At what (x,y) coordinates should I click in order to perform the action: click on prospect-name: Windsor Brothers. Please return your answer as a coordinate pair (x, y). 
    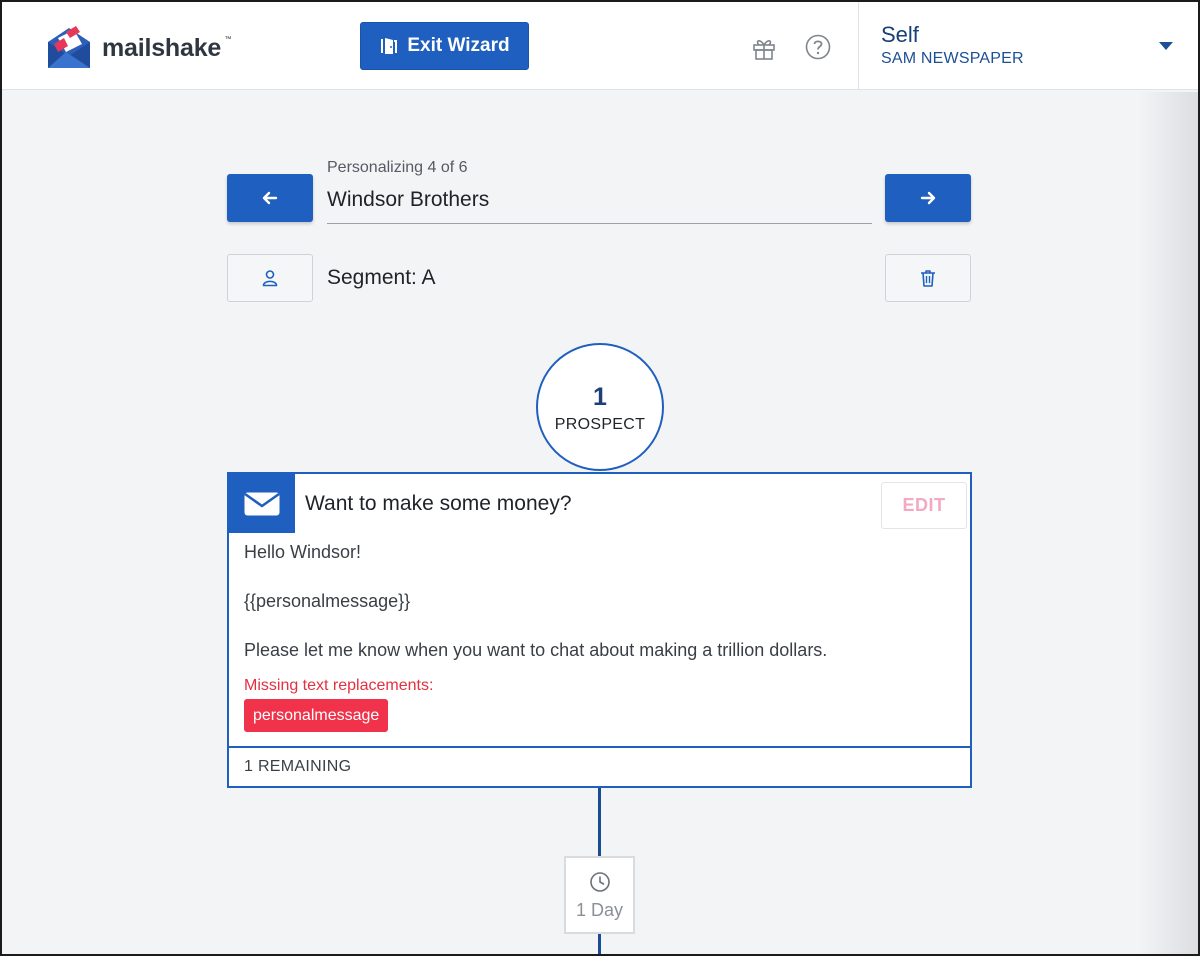
    Looking at the image, I should click on (408, 199).